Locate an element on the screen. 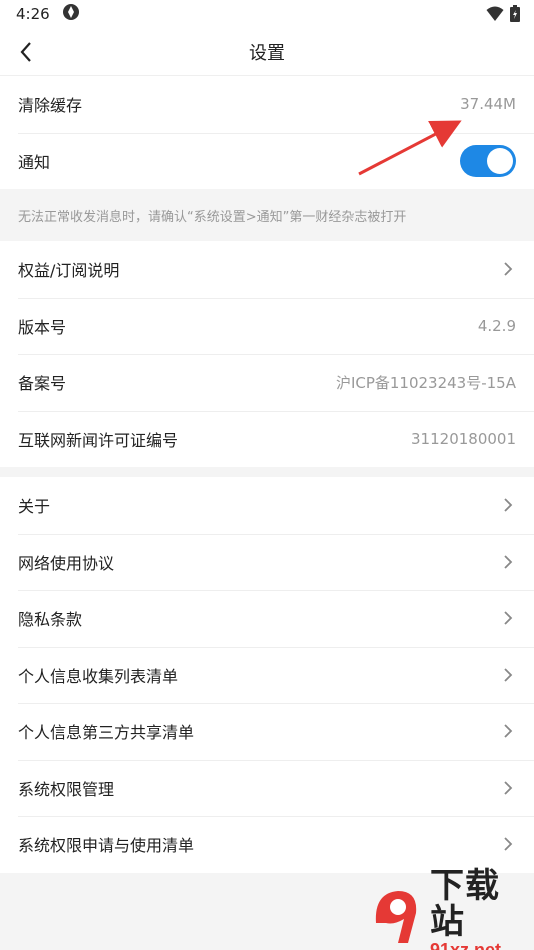 The width and height of the screenshot is (534, 950). app-status-icon is located at coordinates (71, 14).